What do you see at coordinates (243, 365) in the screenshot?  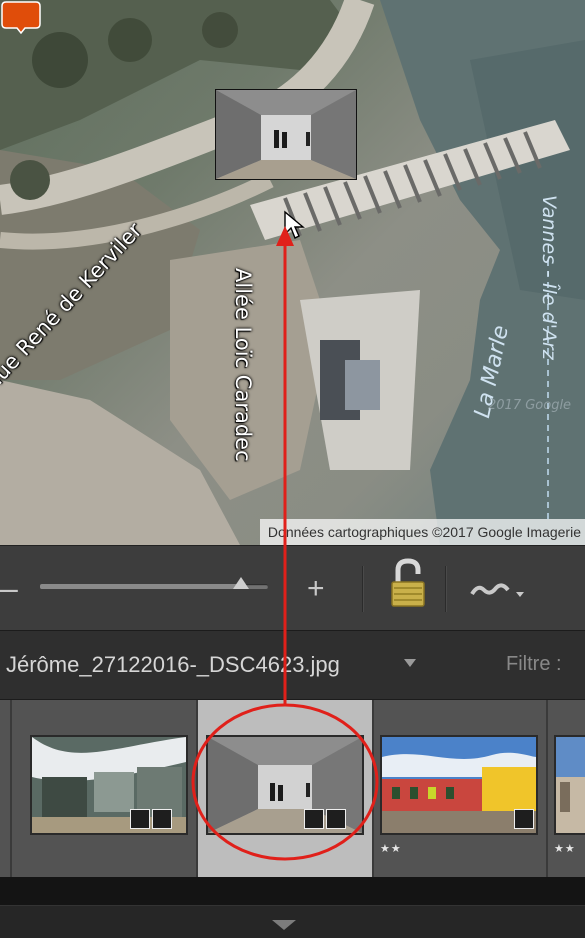 I see `street-label-caradec: Allée Loïc Caradec` at bounding box center [243, 365].